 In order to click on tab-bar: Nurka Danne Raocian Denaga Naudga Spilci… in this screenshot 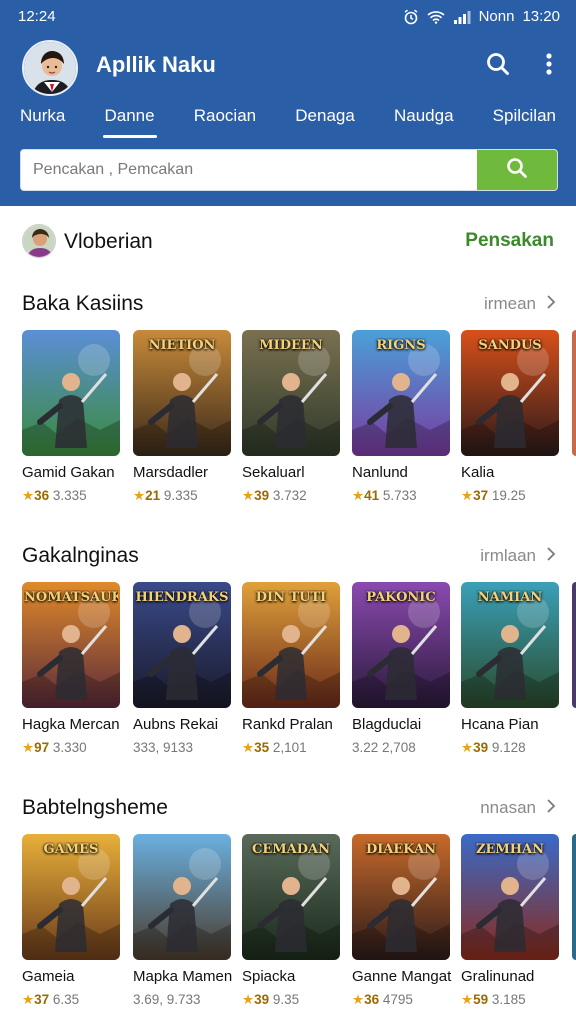, I will do `click(288, 118)`.